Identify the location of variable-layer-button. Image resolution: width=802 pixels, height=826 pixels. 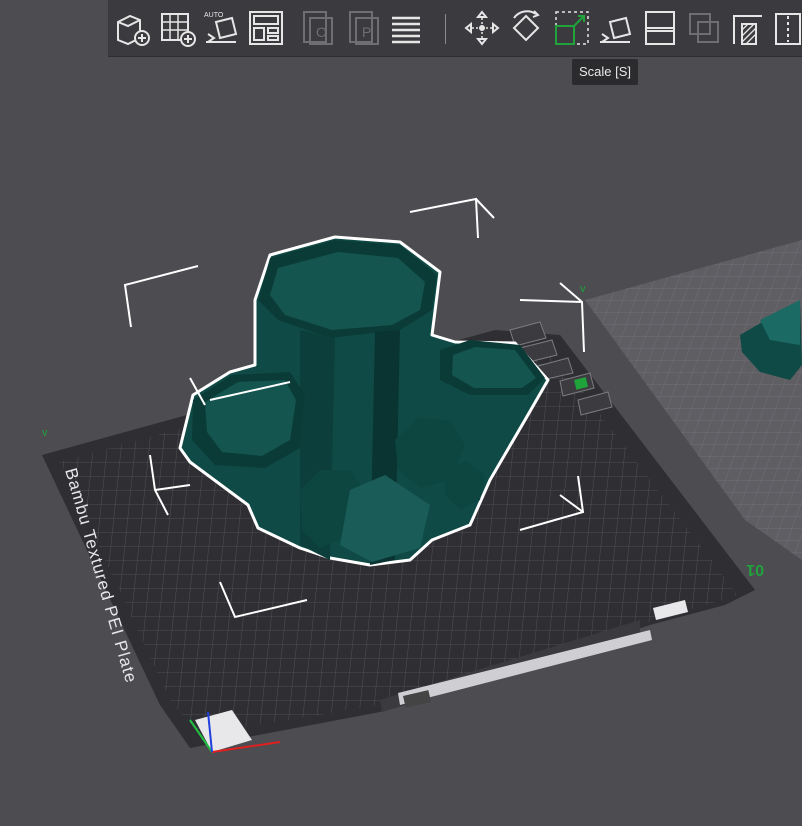
(406, 28).